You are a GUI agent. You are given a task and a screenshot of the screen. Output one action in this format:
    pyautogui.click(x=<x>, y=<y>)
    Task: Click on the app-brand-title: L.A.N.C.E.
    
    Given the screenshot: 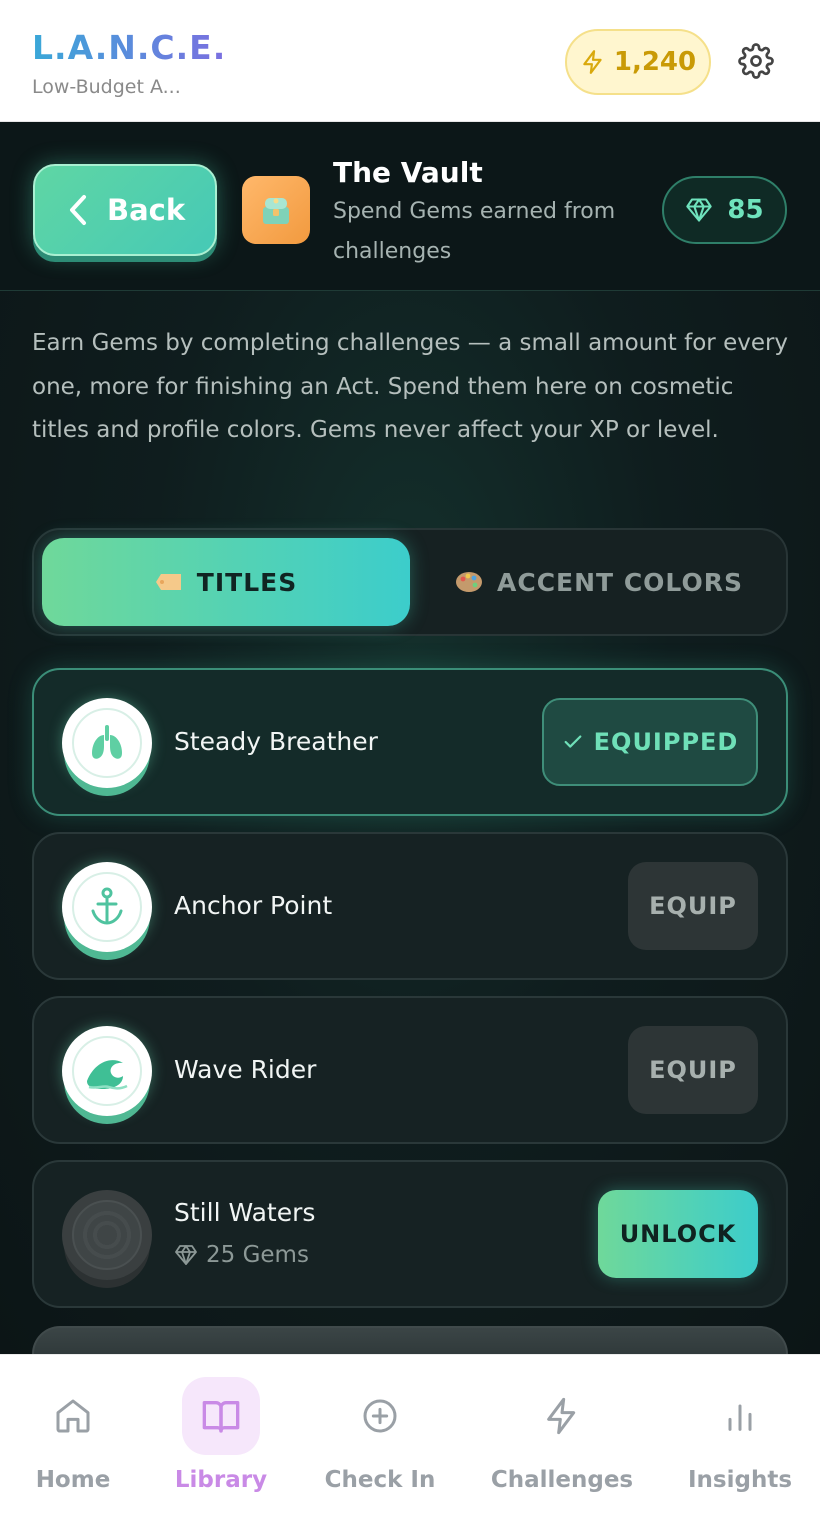 What is the action you would take?
    pyautogui.click(x=129, y=47)
    